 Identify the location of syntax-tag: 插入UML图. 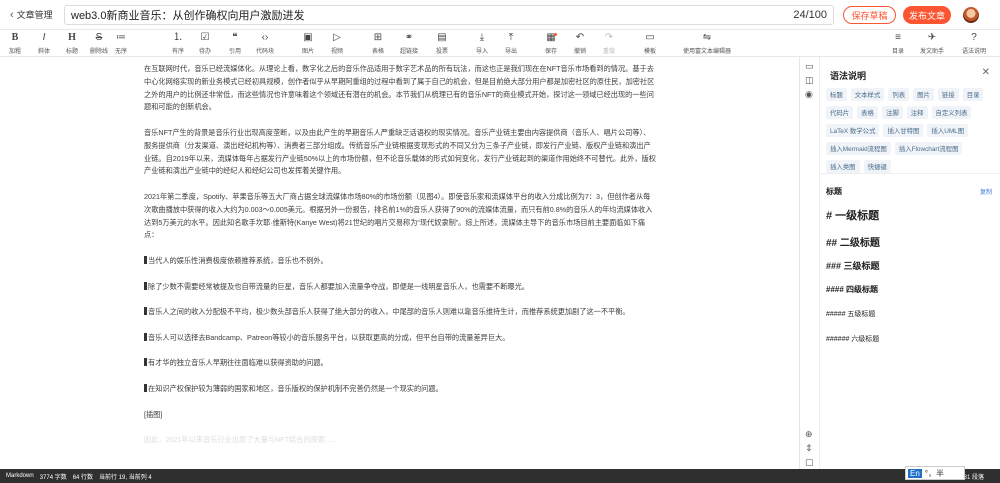
(948, 130).